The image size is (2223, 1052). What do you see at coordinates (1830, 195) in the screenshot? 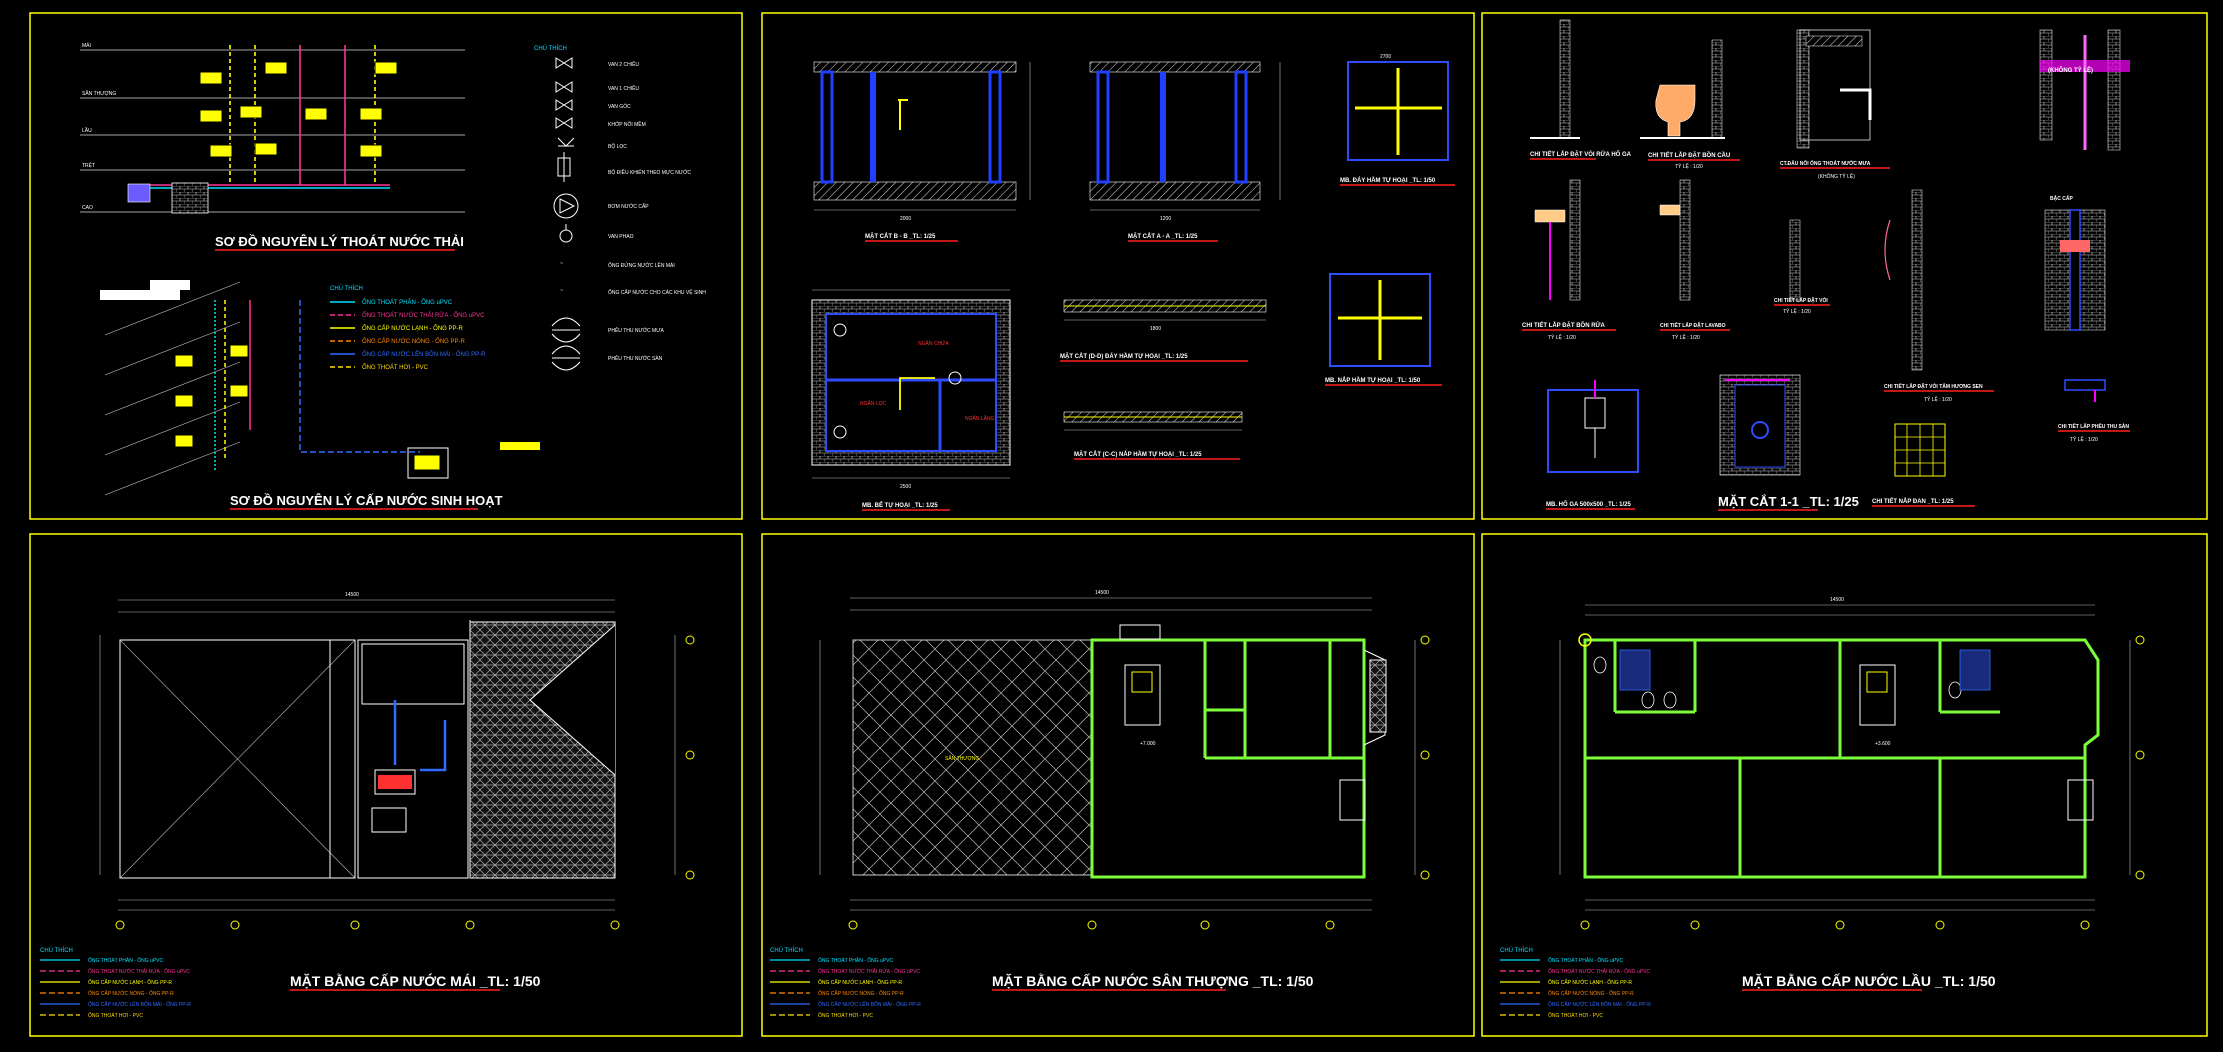
I see `detail-drawings` at bounding box center [1830, 195].